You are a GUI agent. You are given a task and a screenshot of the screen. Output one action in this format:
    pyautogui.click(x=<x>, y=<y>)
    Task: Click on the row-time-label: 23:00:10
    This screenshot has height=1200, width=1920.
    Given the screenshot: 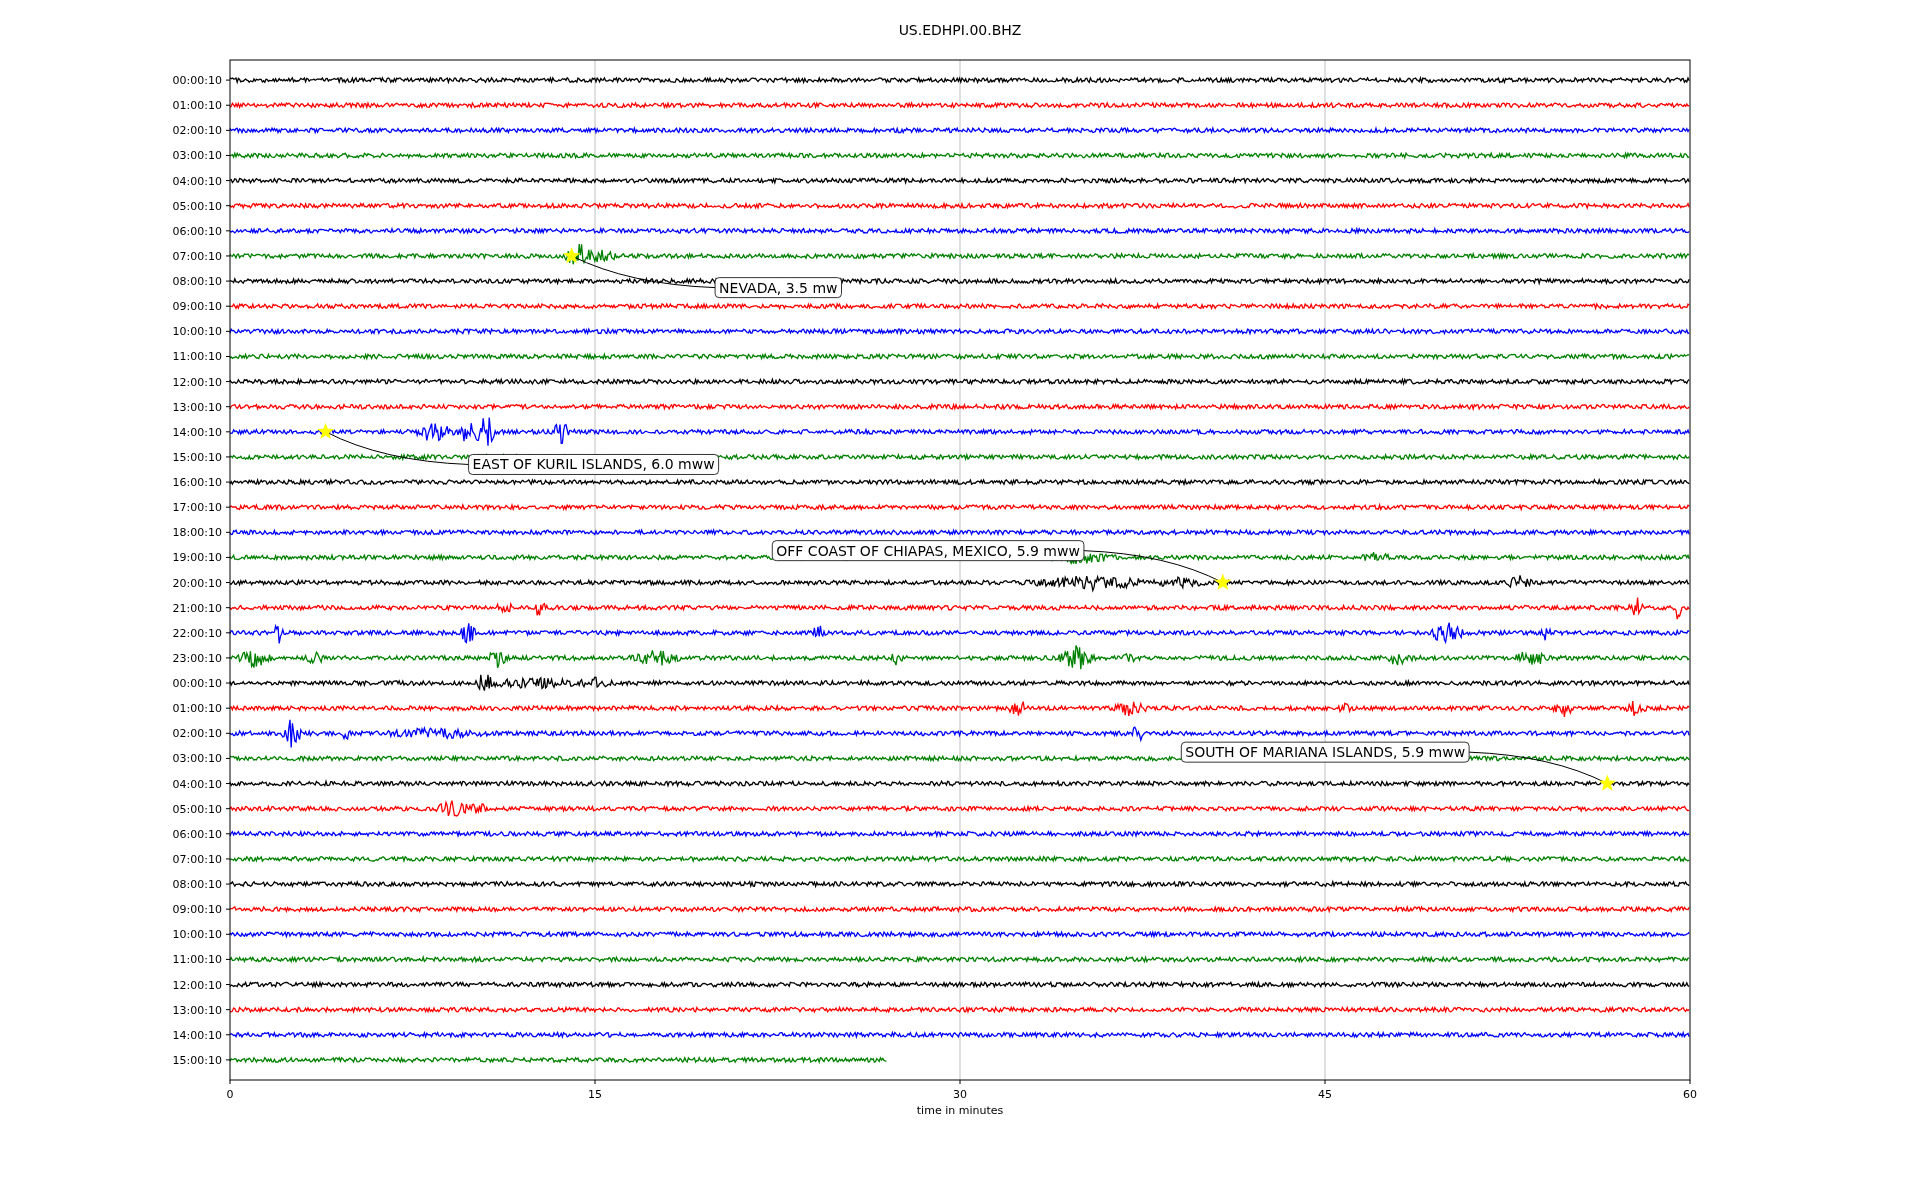 What is the action you would take?
    pyautogui.click(x=197, y=658)
    